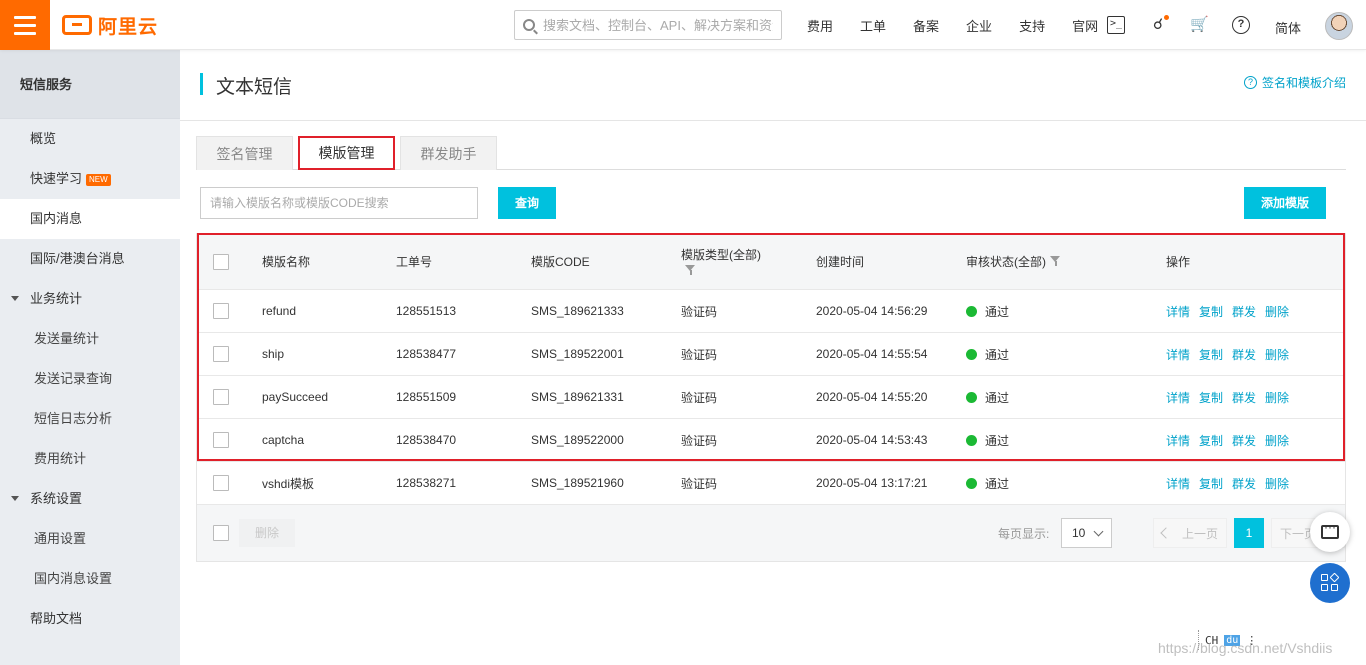  Describe the element at coordinates (90, 619) in the screenshot. I see `sidebar-item-help-docs: 帮助文档` at that location.